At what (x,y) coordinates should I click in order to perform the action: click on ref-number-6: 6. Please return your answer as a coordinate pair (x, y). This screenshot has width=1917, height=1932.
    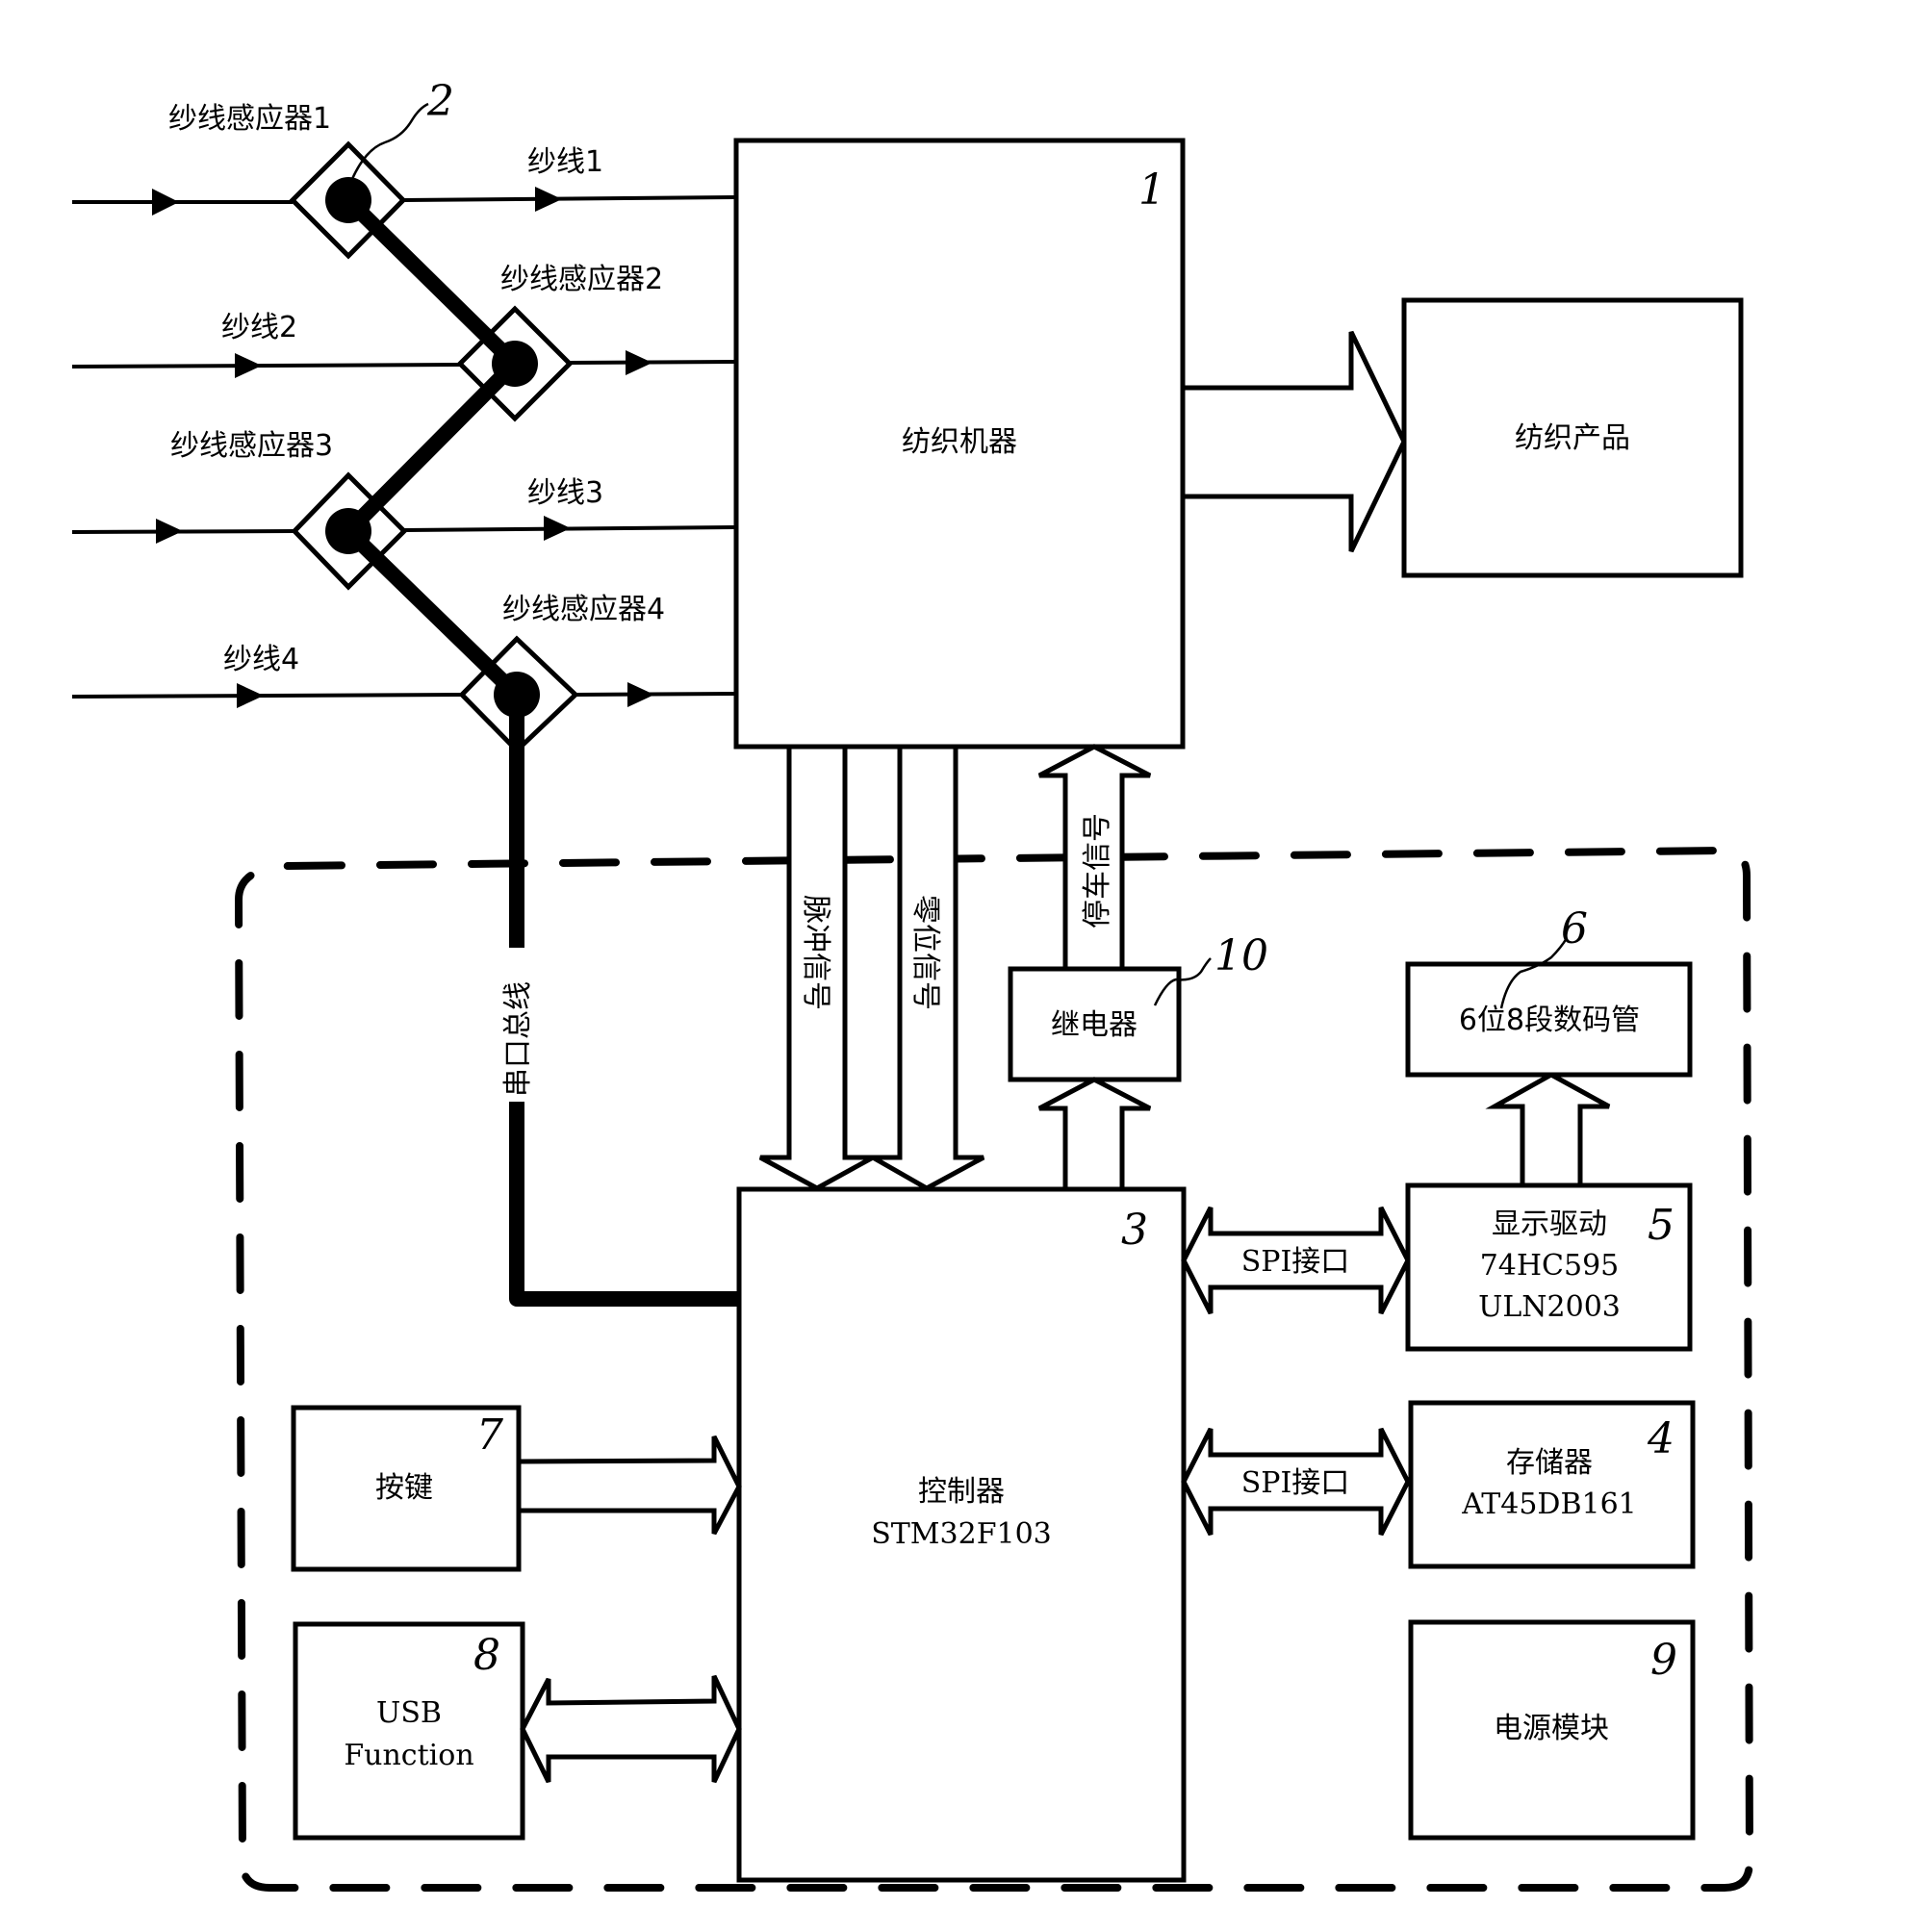
    Looking at the image, I should click on (1574, 928).